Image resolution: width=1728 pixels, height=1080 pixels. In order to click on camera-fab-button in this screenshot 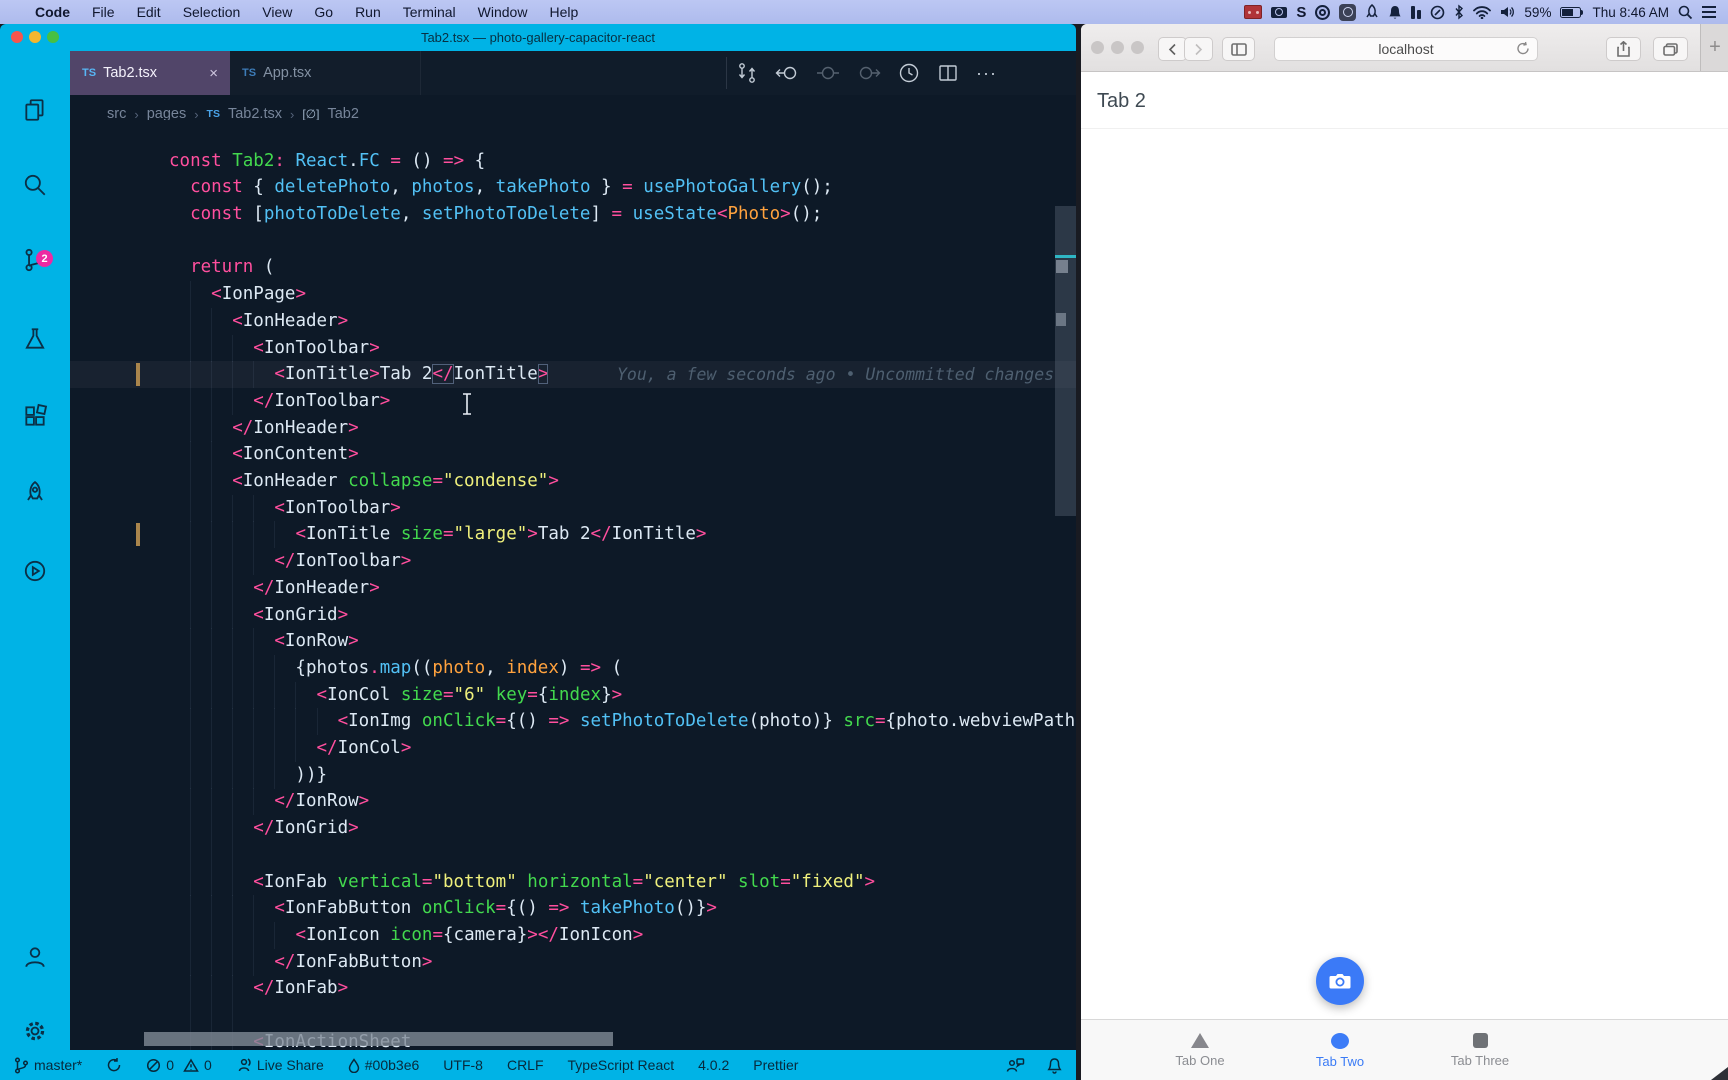, I will do `click(1340, 981)`.